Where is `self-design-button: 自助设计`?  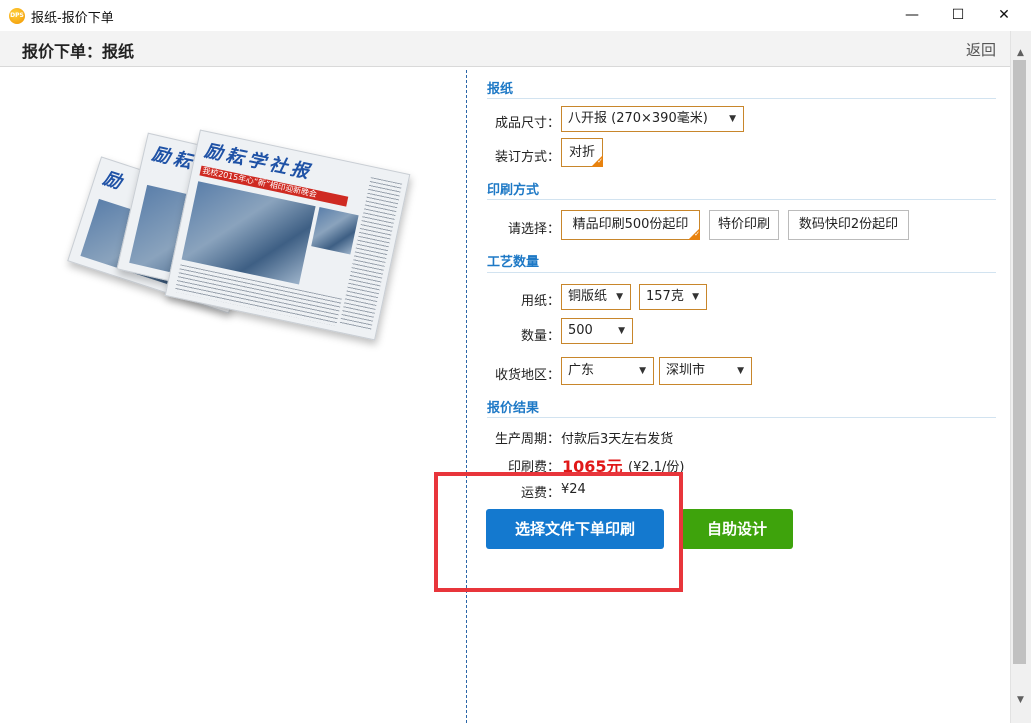
self-design-button: 自助设计 is located at coordinates (737, 529).